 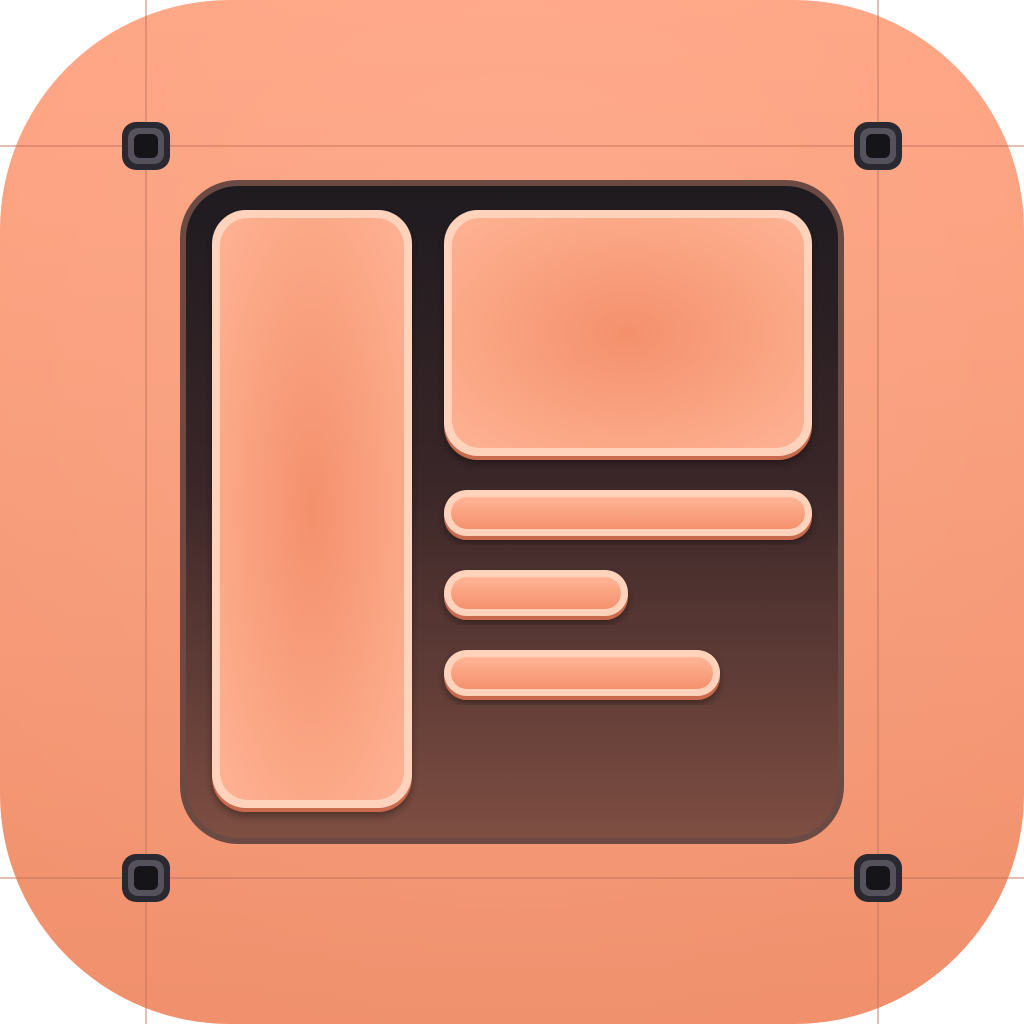 What do you see at coordinates (312, 511) in the screenshot?
I see `sidebar-tile` at bounding box center [312, 511].